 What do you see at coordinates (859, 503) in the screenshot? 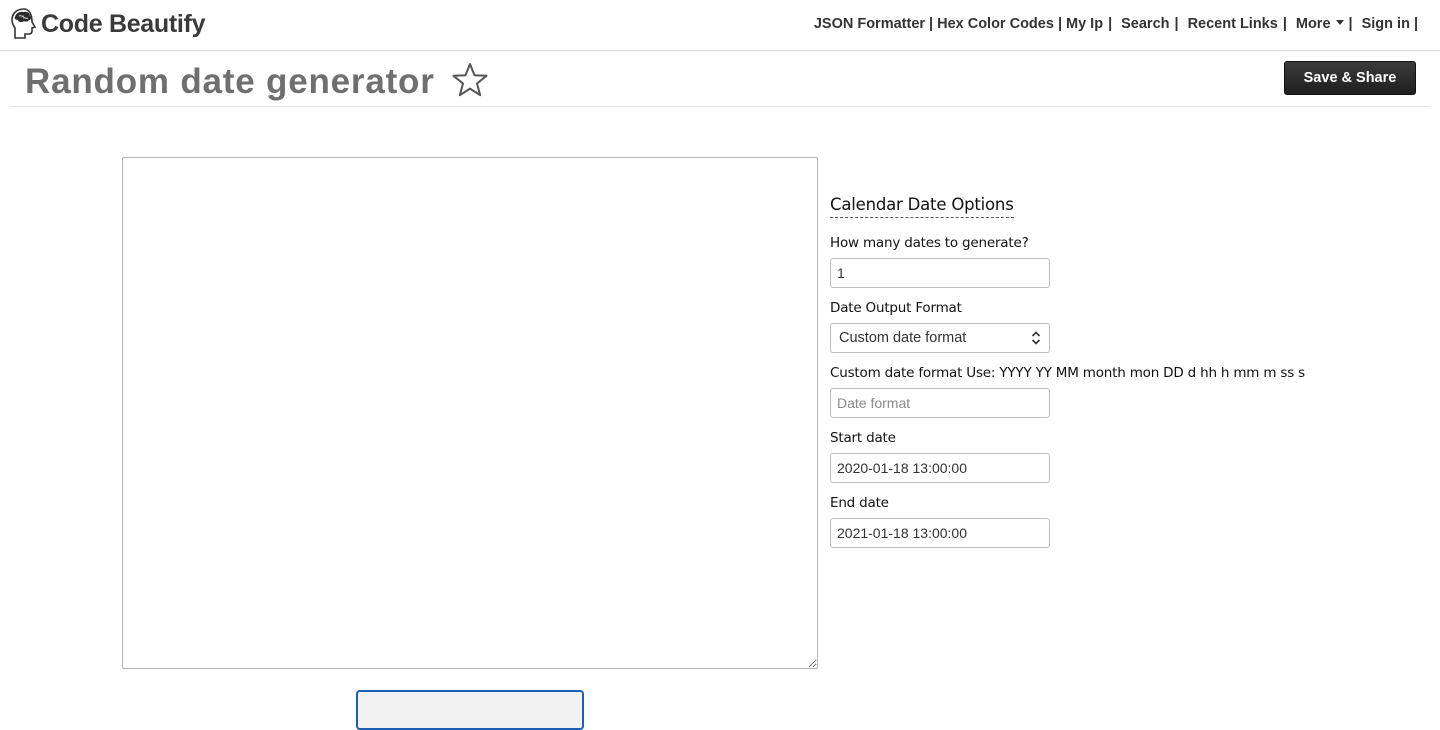
I see `end-date-label: End date` at bounding box center [859, 503].